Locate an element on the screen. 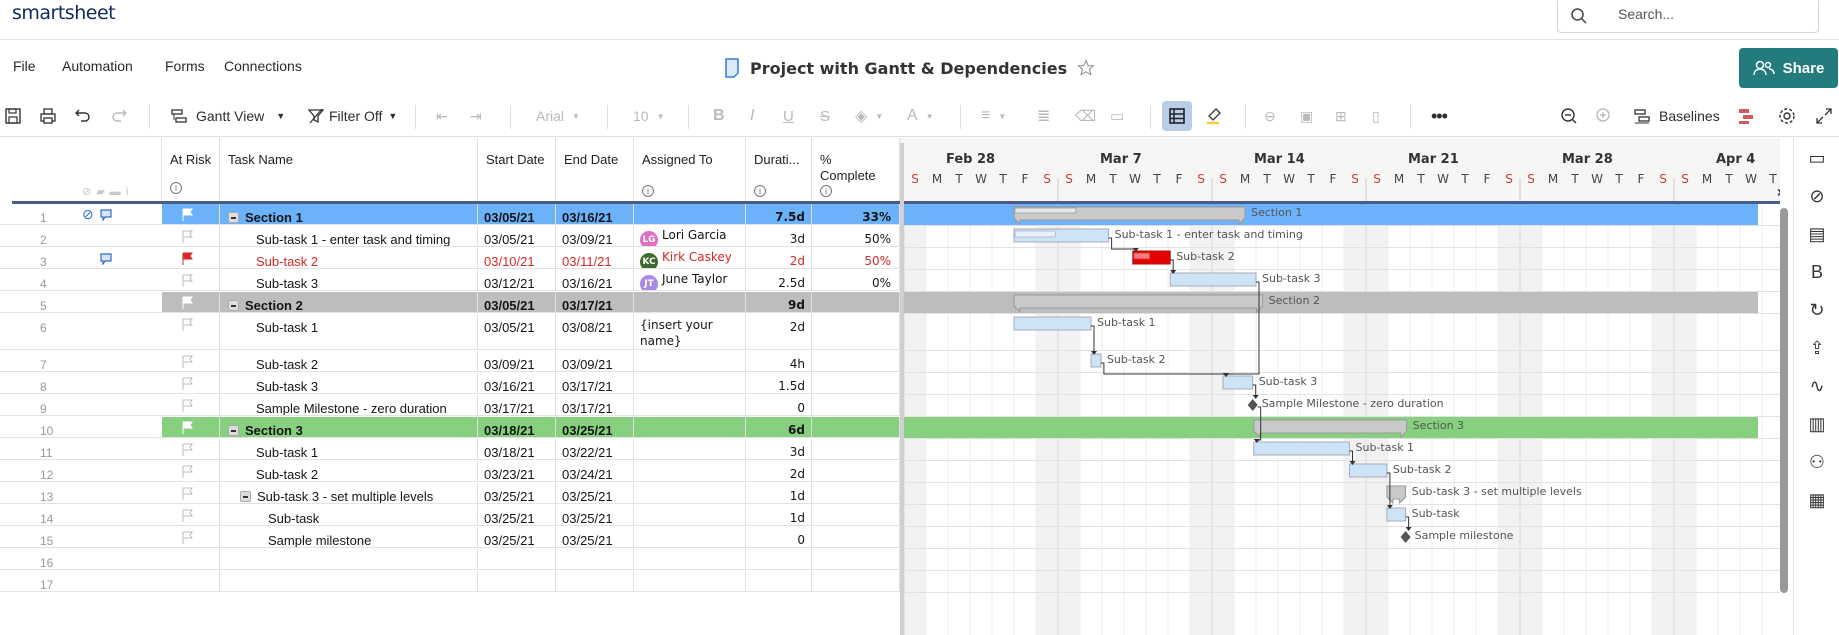 This screenshot has width=1839, height=635. menu-connections: Connections is located at coordinates (263, 66).